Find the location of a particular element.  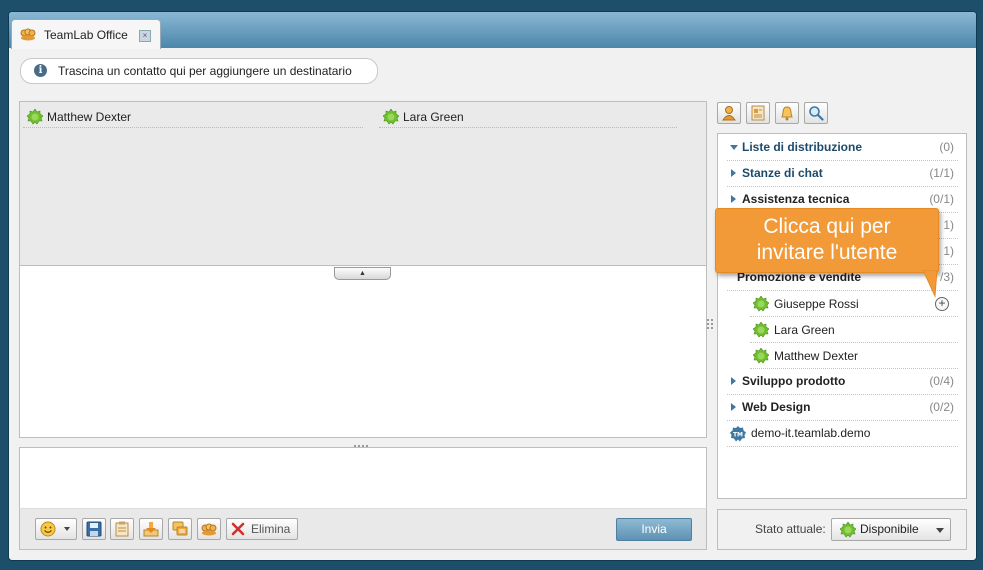

contact-item: Matthew Dexter is located at coordinates (854, 356).